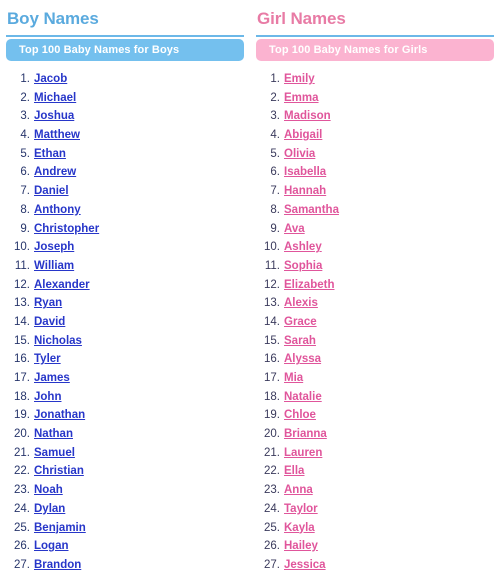  What do you see at coordinates (375, 341) in the screenshot?
I see `name-list-item: 15. Sarah` at bounding box center [375, 341].